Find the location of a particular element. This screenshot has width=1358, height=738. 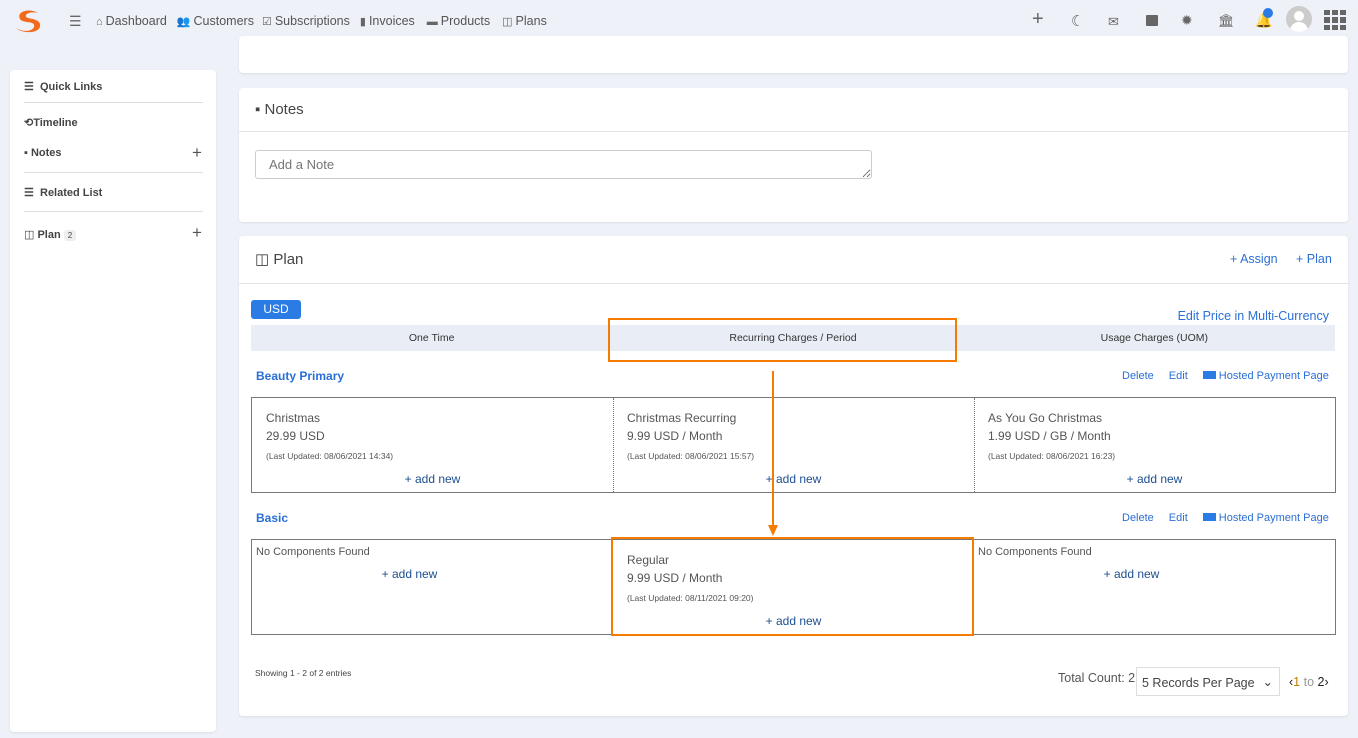

chevron-down-icon: ⌄ is located at coordinates (1267, 682).